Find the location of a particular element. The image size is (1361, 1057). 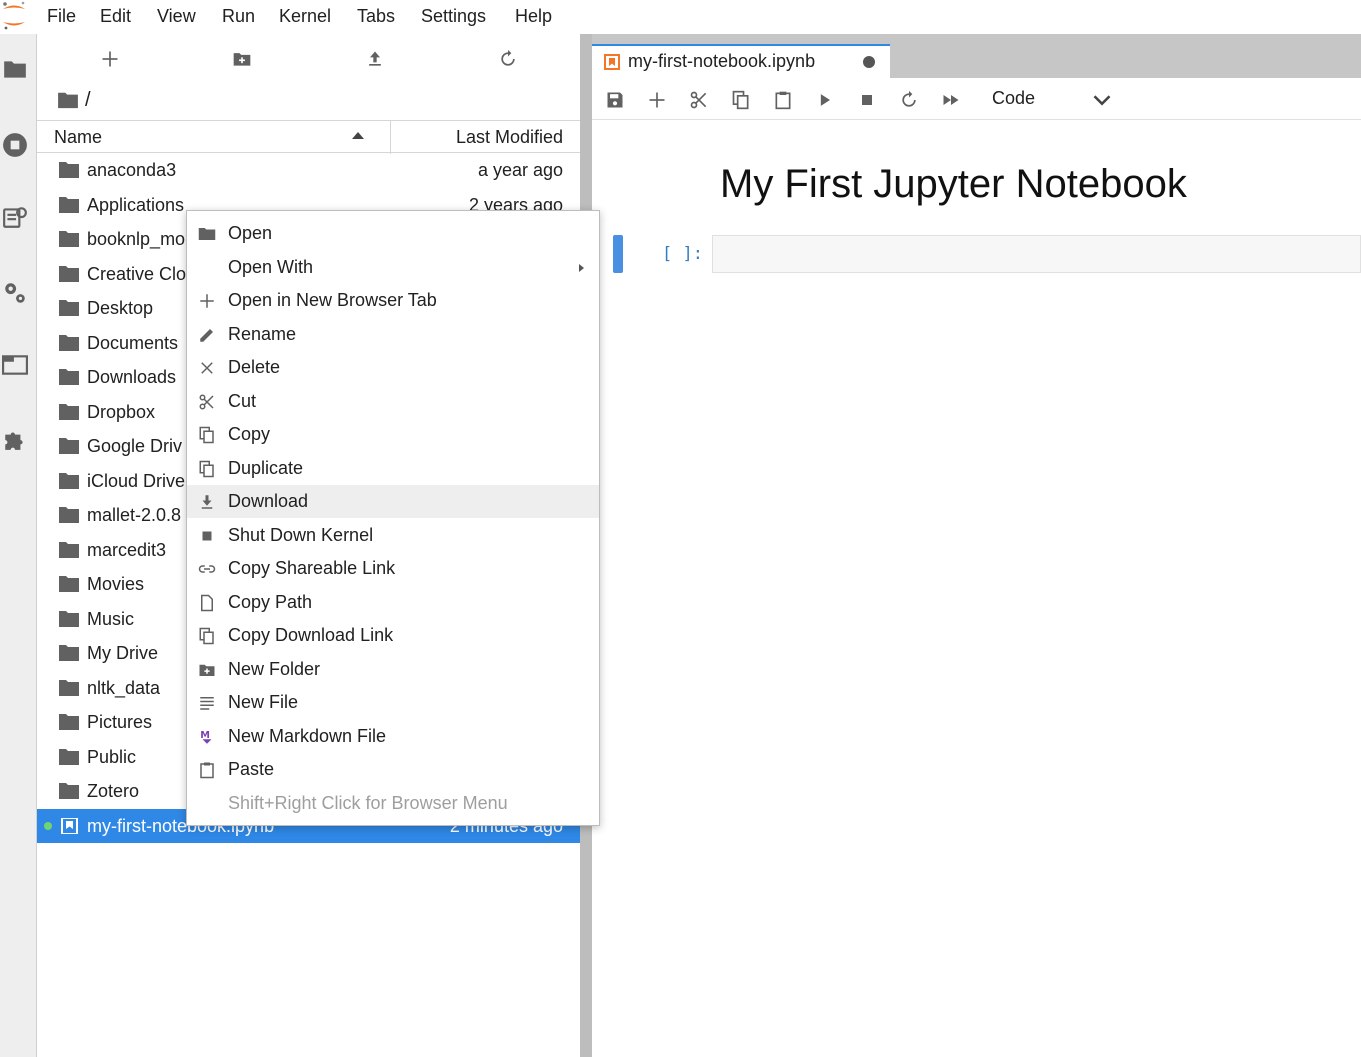

menu-item-label: Copy Download Link is located at coordinates (311, 635).